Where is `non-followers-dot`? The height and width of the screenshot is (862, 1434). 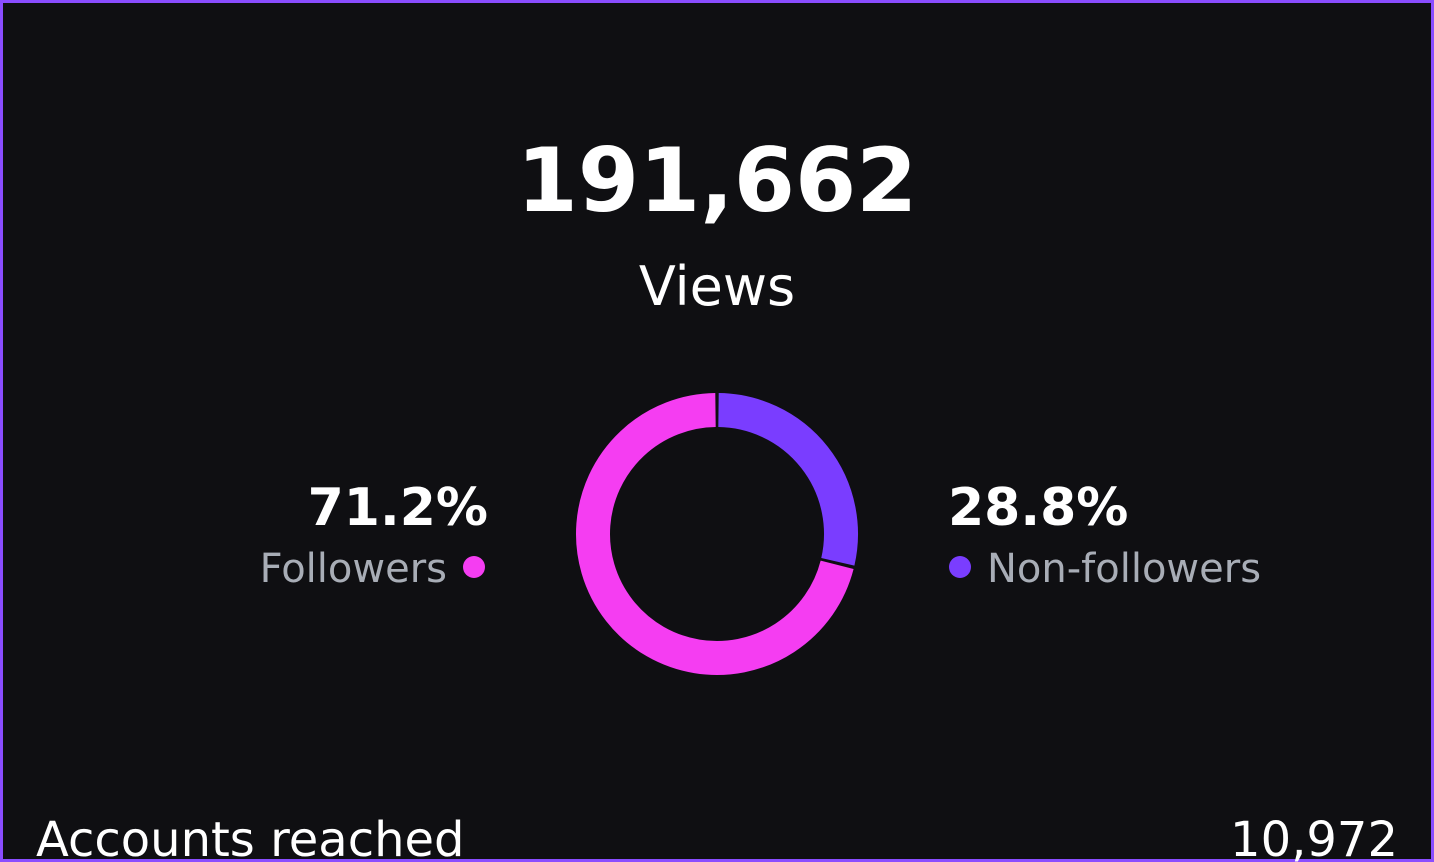 non-followers-dot is located at coordinates (960, 567).